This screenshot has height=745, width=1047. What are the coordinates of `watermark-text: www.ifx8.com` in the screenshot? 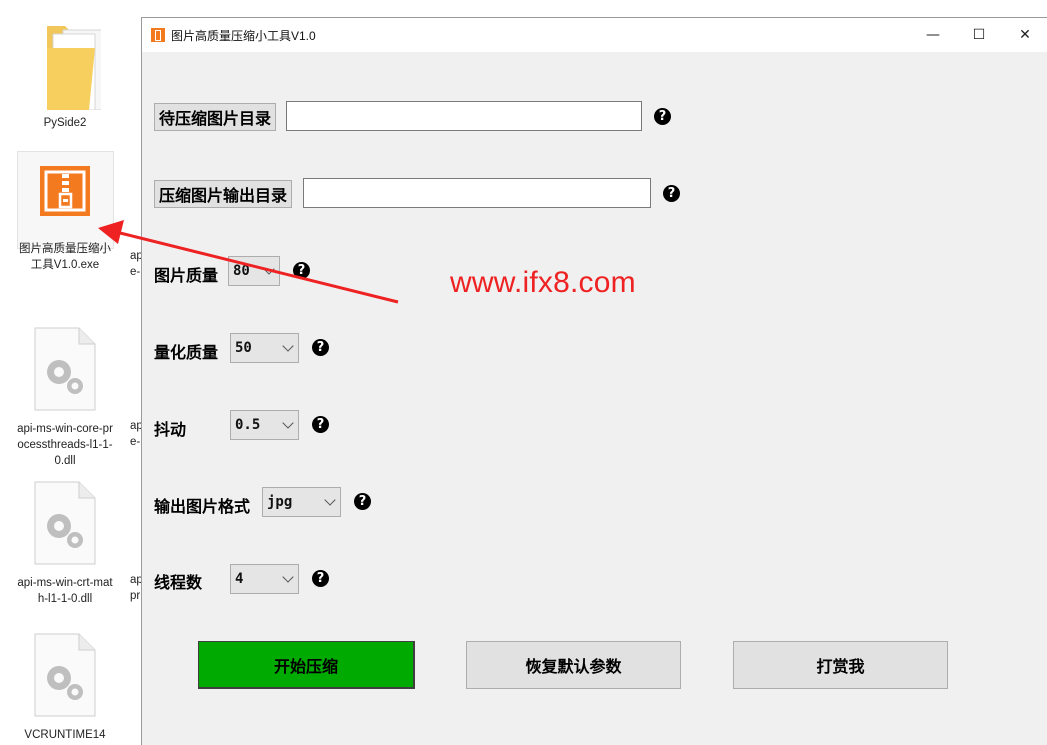 It's located at (543, 282).